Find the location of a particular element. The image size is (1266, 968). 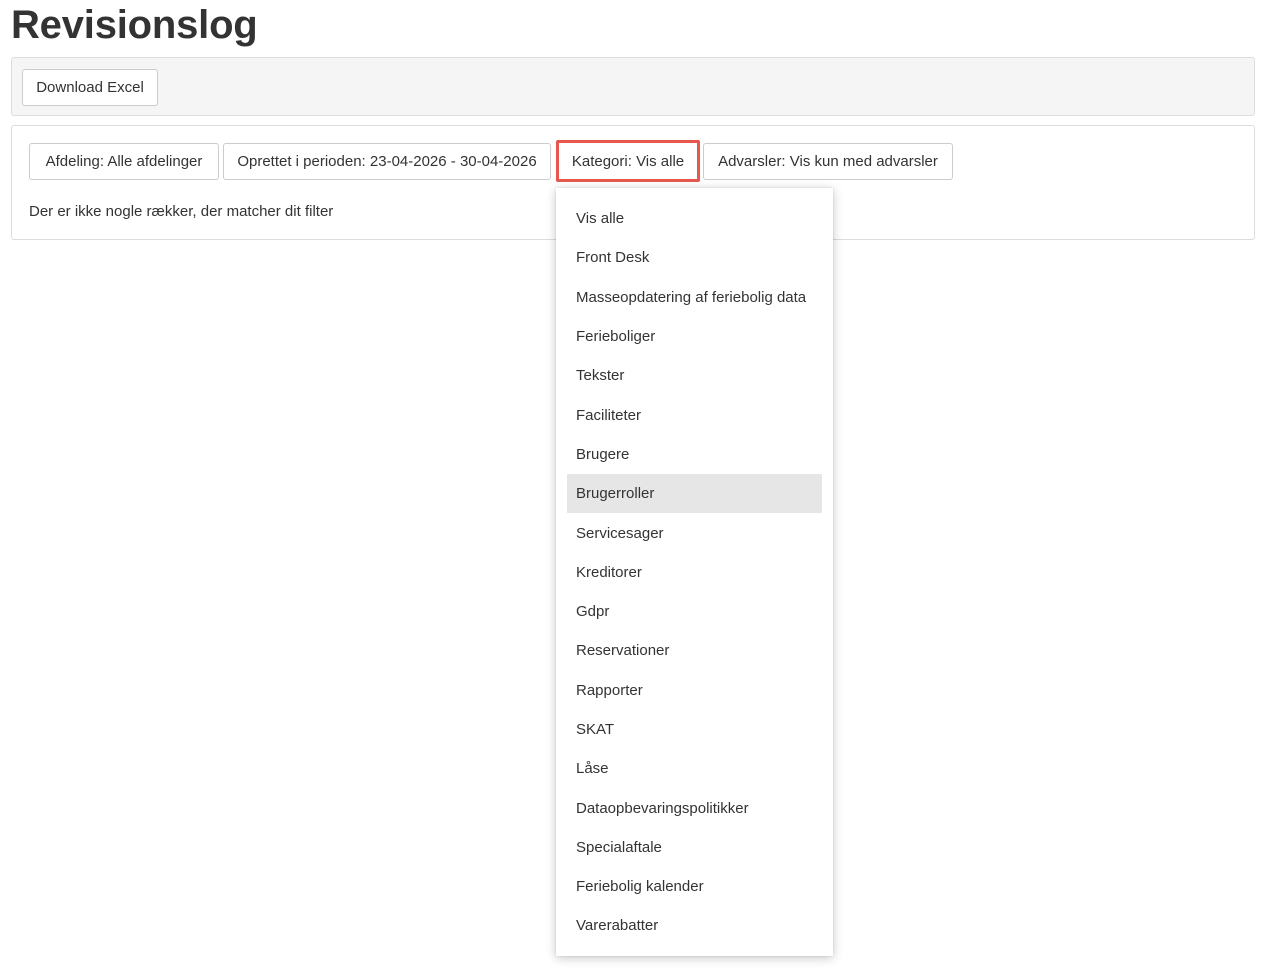

page-title: Revisionslog is located at coordinates (134, 25).